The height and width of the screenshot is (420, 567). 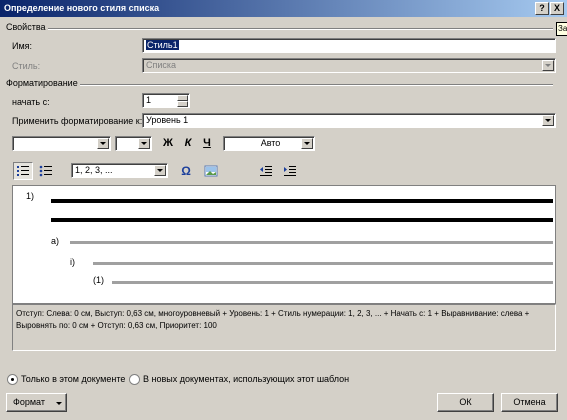 What do you see at coordinates (166, 100) in the screenshot?
I see `start-stepper: 1` at bounding box center [166, 100].